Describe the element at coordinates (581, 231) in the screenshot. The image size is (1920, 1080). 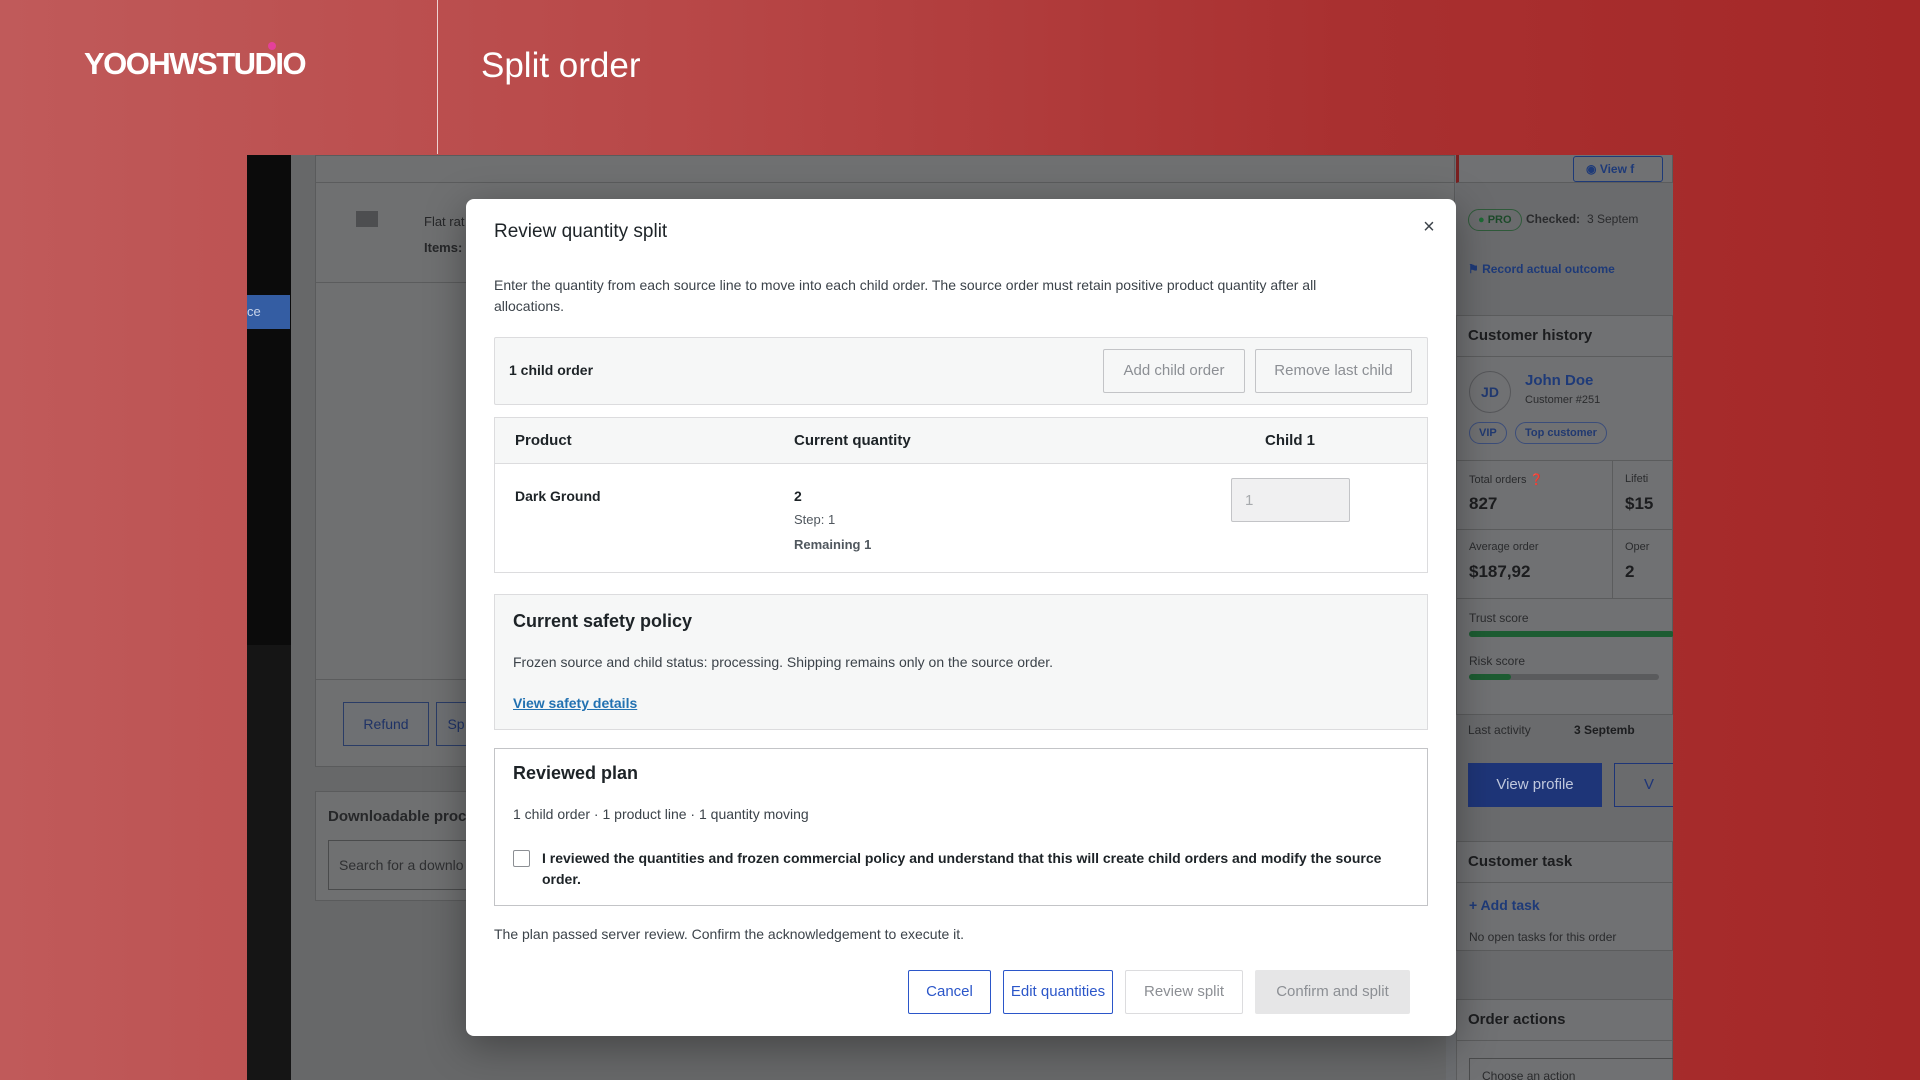
I see `modal-title: Review quantity split` at that location.